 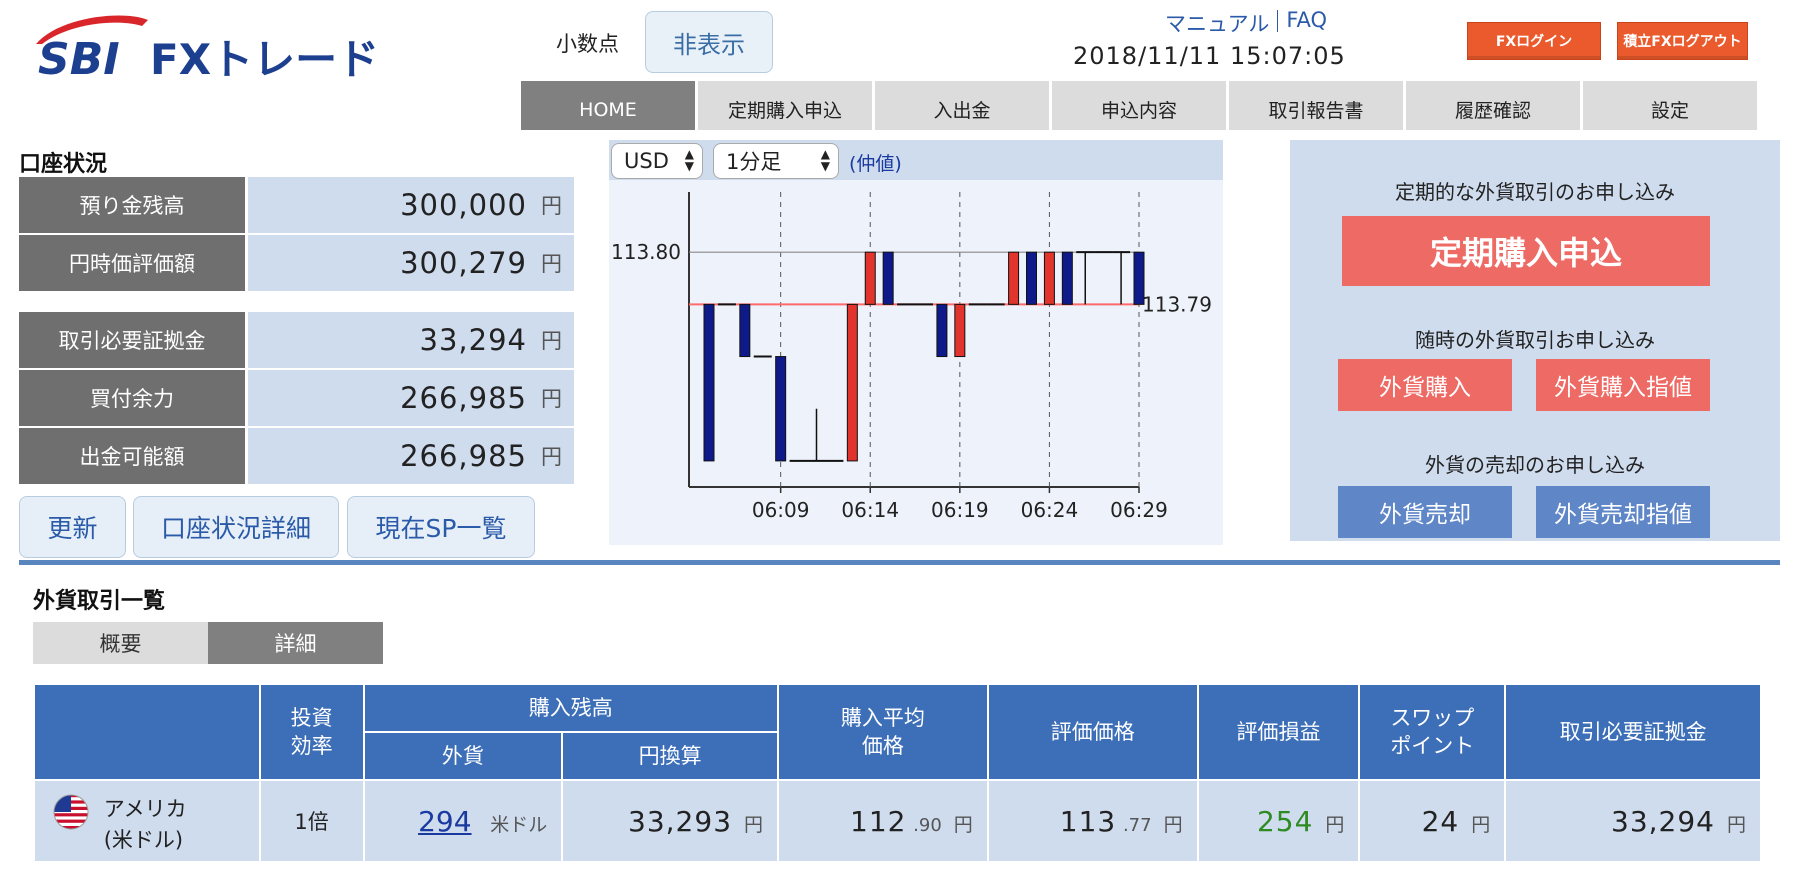 I want to click on tsumitate-fx-logout-button: 積立FXログアウト, so click(x=1682, y=41).